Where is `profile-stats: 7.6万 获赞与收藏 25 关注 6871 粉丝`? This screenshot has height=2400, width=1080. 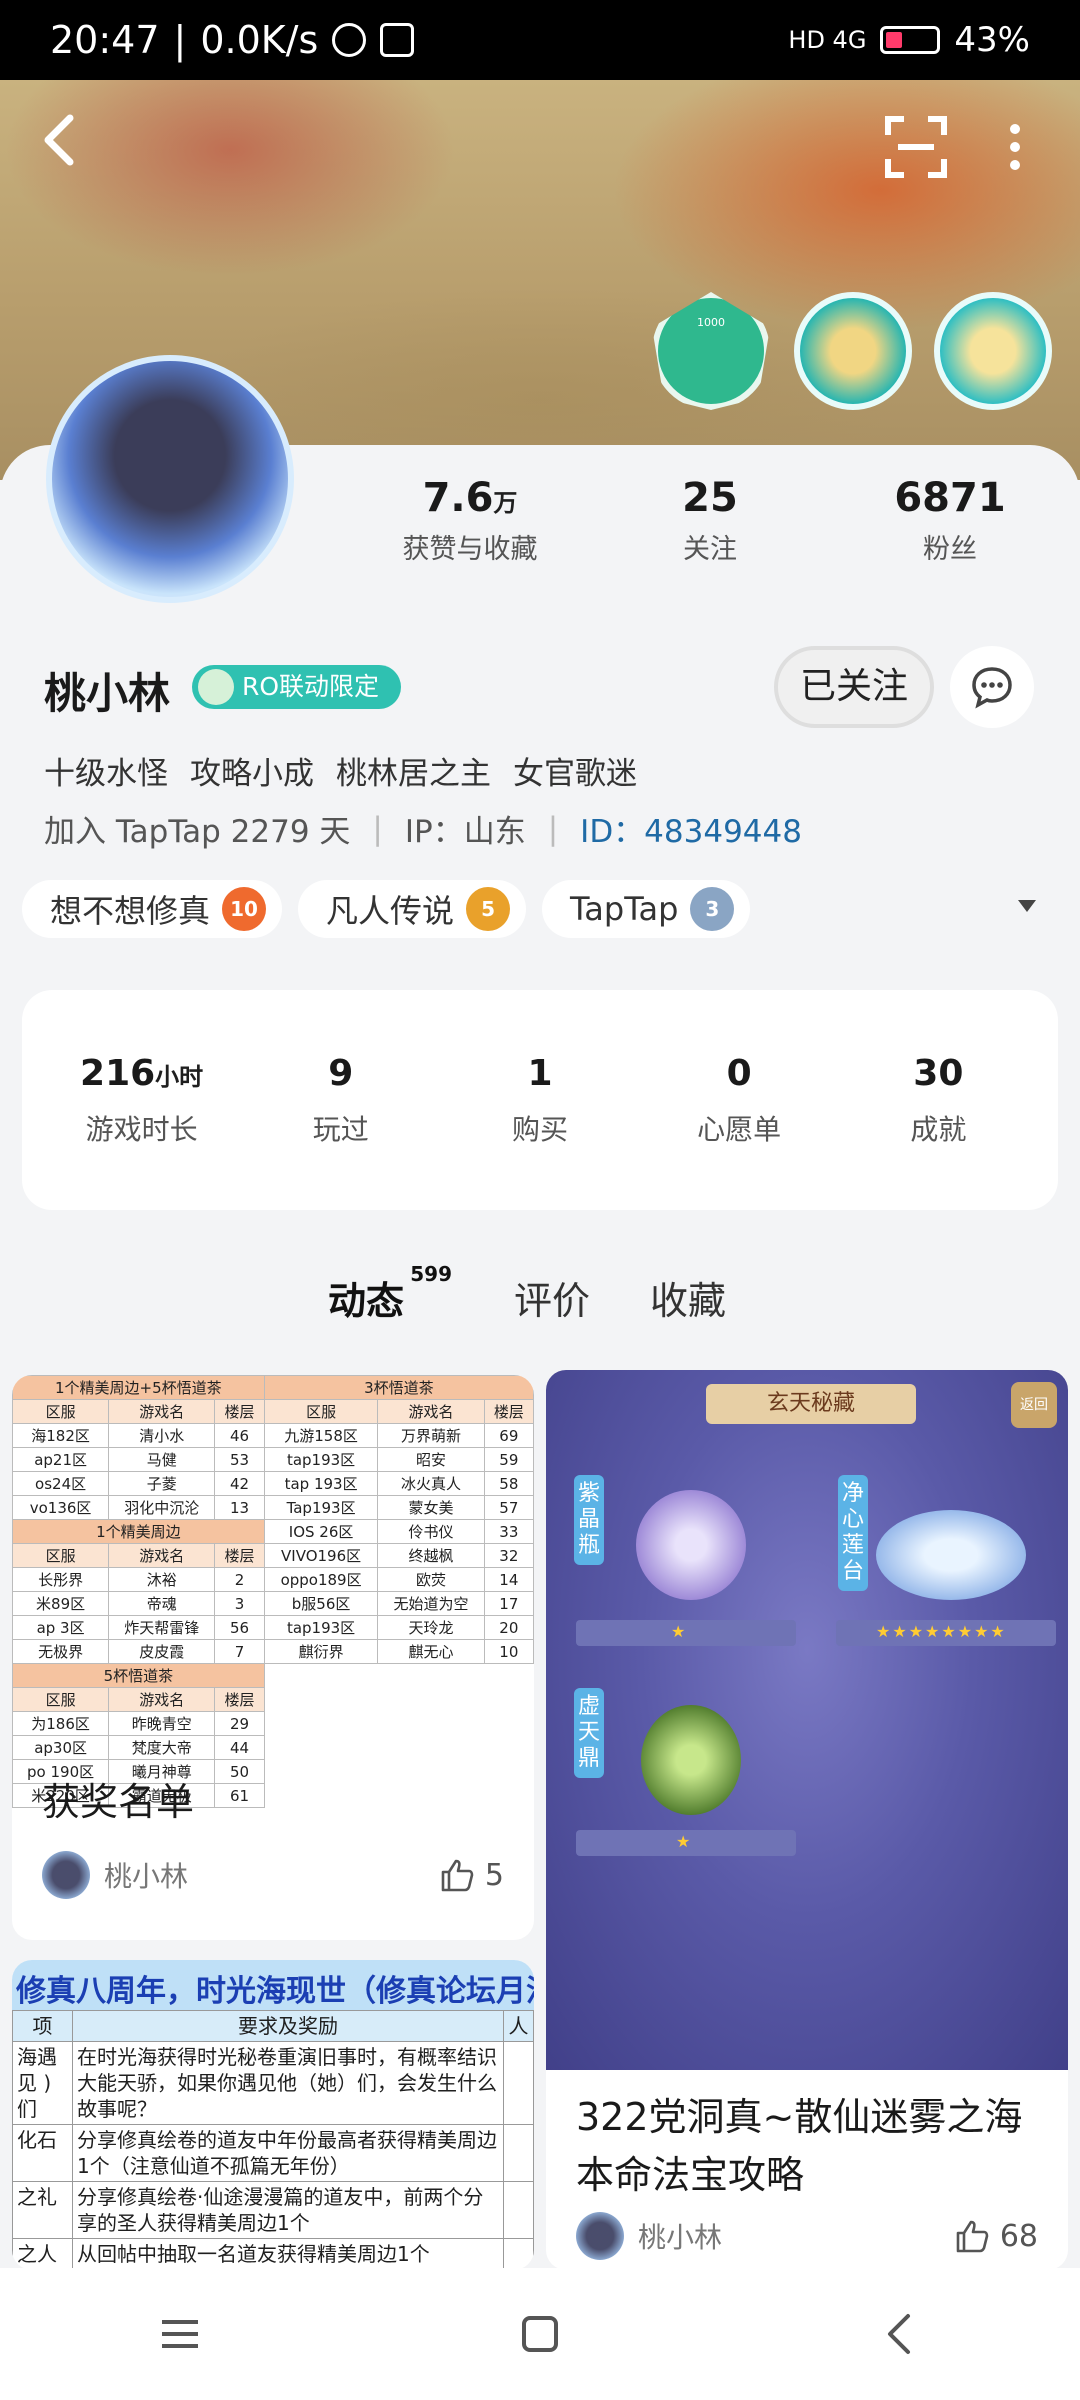 profile-stats: 7.6万 获赞与收藏 25 关注 6871 粉丝 is located at coordinates (710, 520).